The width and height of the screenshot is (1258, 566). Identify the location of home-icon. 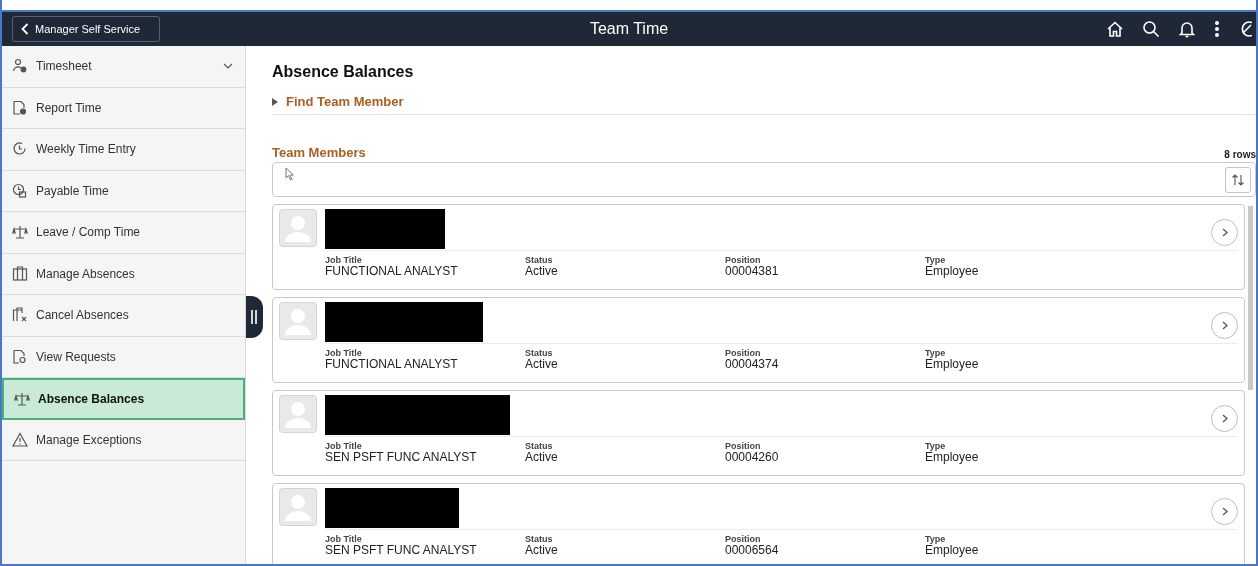
(1115, 29).